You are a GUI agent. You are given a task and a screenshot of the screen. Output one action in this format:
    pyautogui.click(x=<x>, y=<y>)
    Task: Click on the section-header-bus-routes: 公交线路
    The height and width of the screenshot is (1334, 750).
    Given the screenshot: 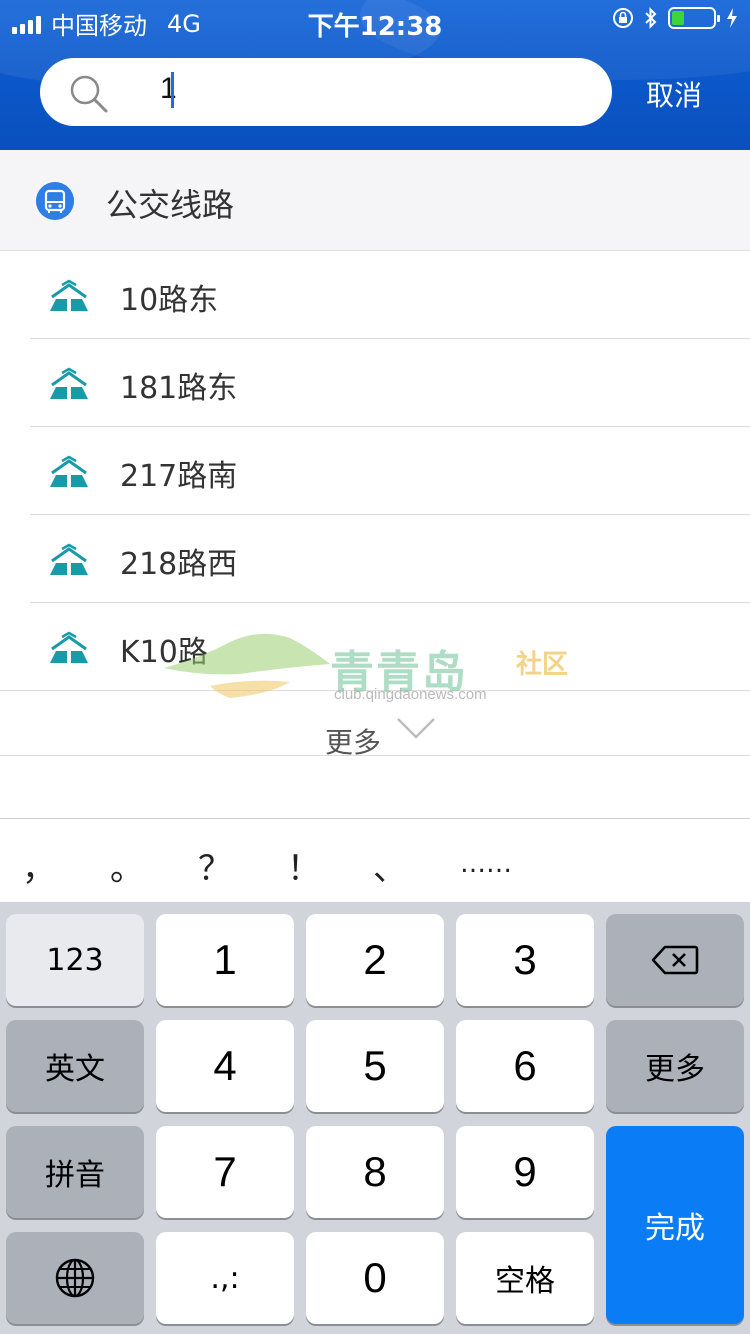 What is the action you would take?
    pyautogui.click(x=375, y=200)
    